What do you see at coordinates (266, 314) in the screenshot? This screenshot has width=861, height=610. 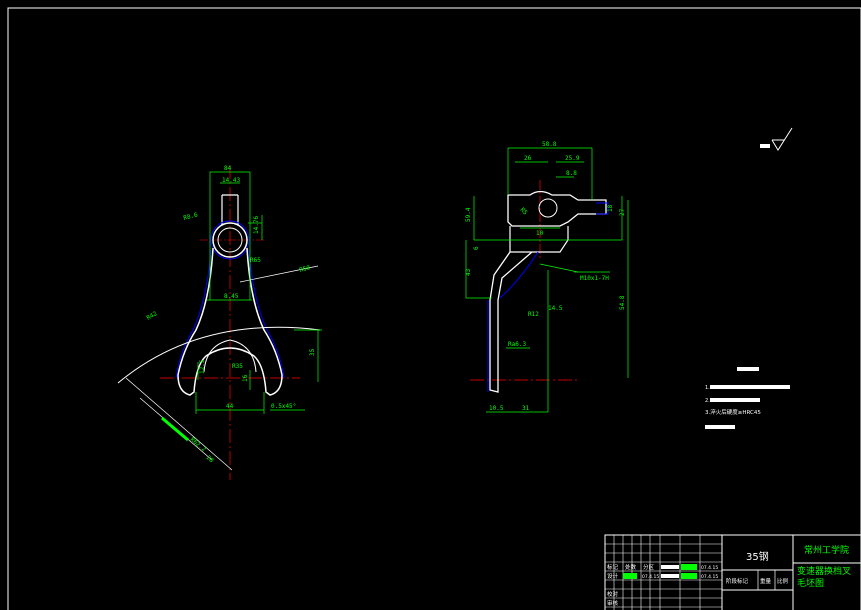 I see `fork-hidden-right` at bounding box center [266, 314].